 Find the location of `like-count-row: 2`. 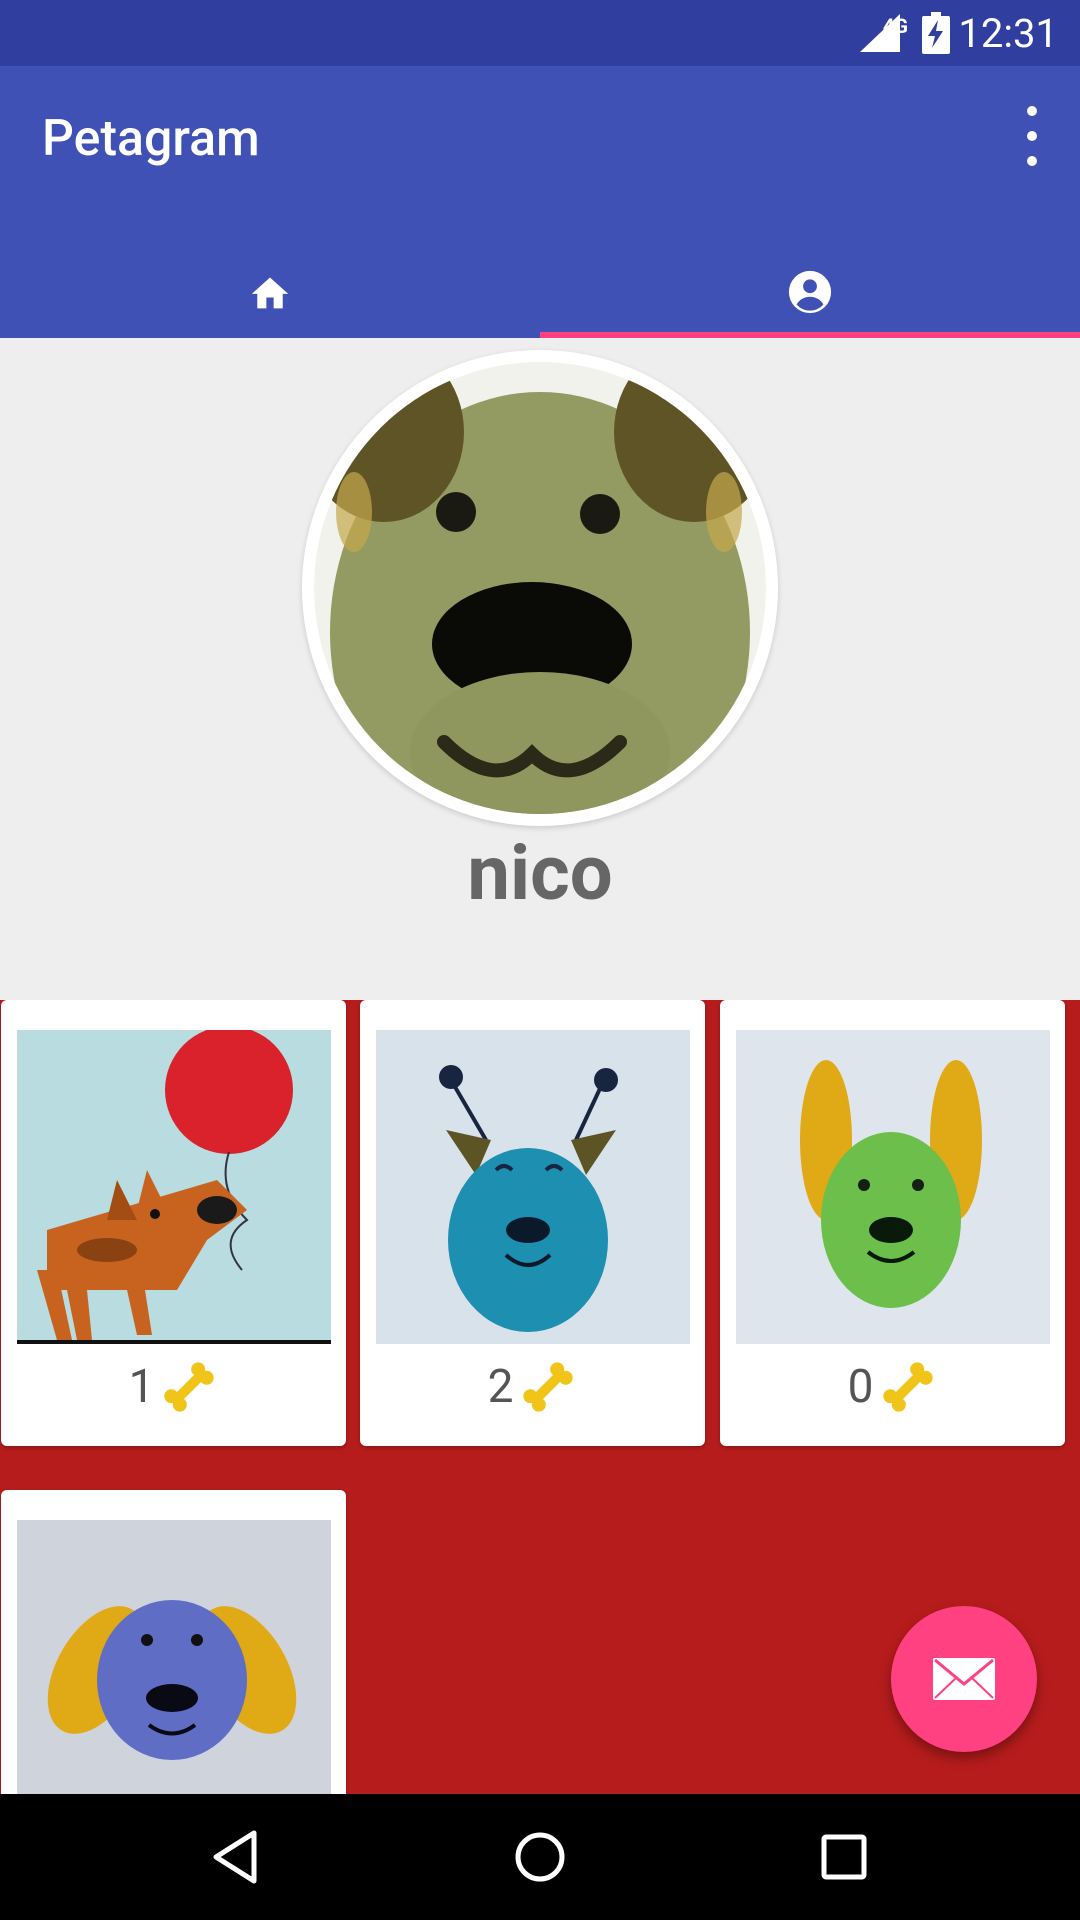

like-count-row: 2 is located at coordinates (532, 1387).